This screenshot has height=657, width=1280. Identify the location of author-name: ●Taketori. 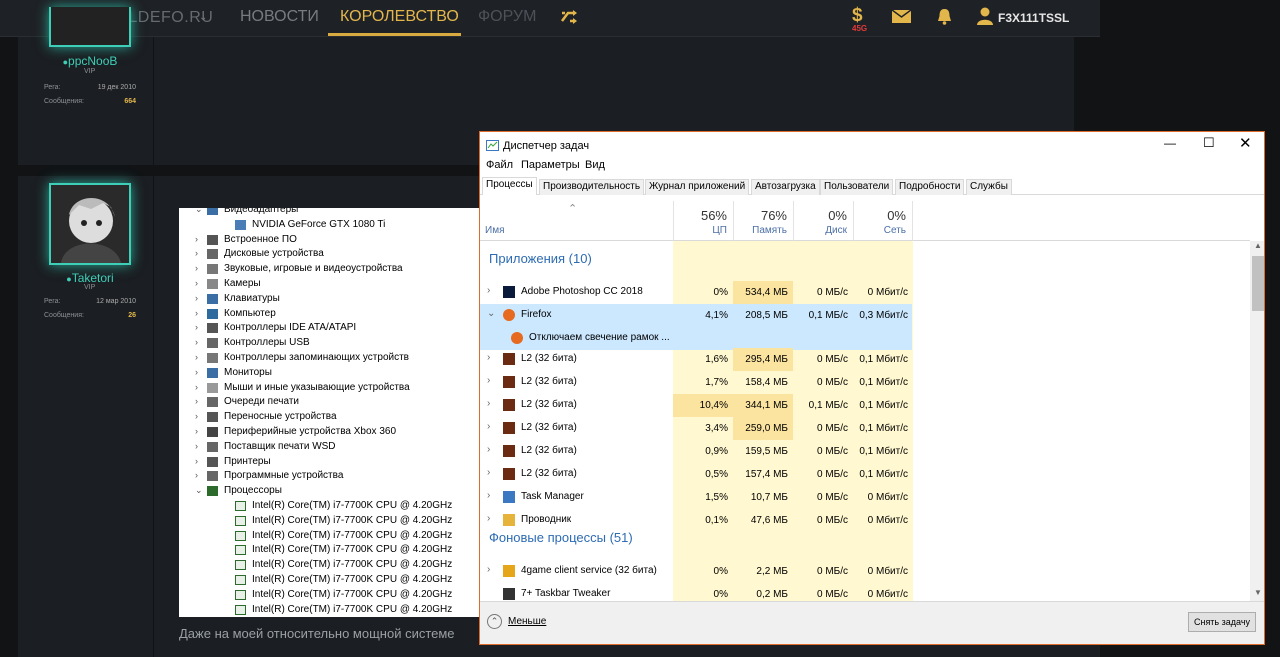
(90, 278).